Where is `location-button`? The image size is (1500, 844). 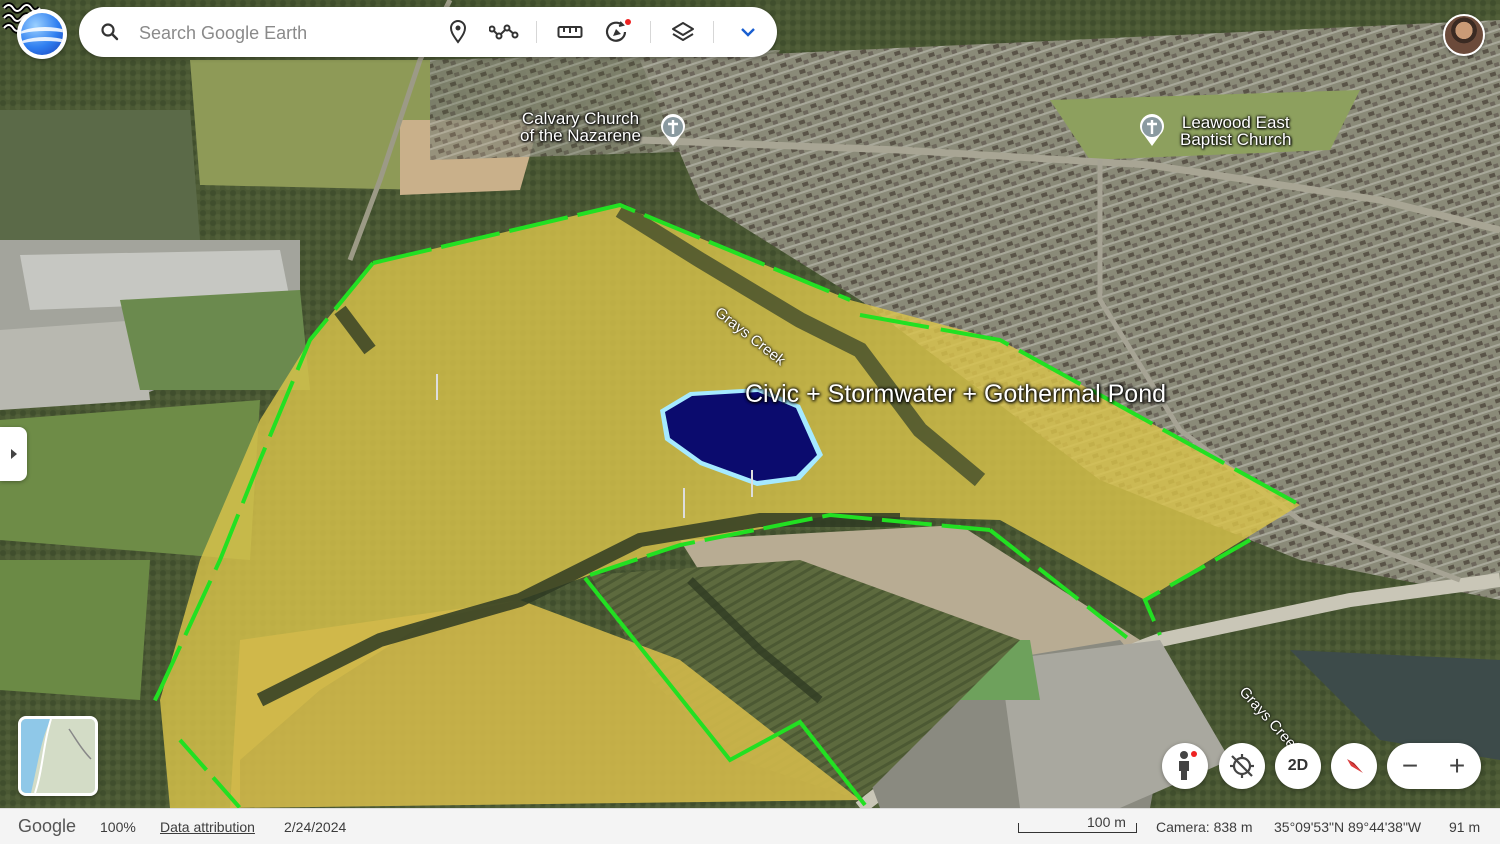 location-button is located at coordinates (1242, 766).